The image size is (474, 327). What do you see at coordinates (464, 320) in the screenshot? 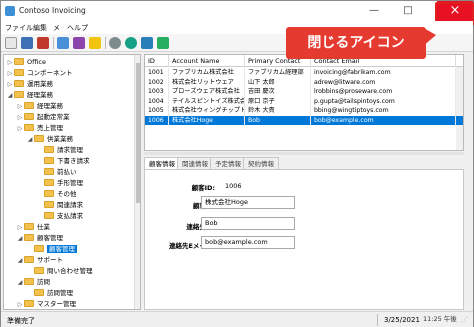
I see `resize-grip: ⋰` at bounding box center [464, 320].